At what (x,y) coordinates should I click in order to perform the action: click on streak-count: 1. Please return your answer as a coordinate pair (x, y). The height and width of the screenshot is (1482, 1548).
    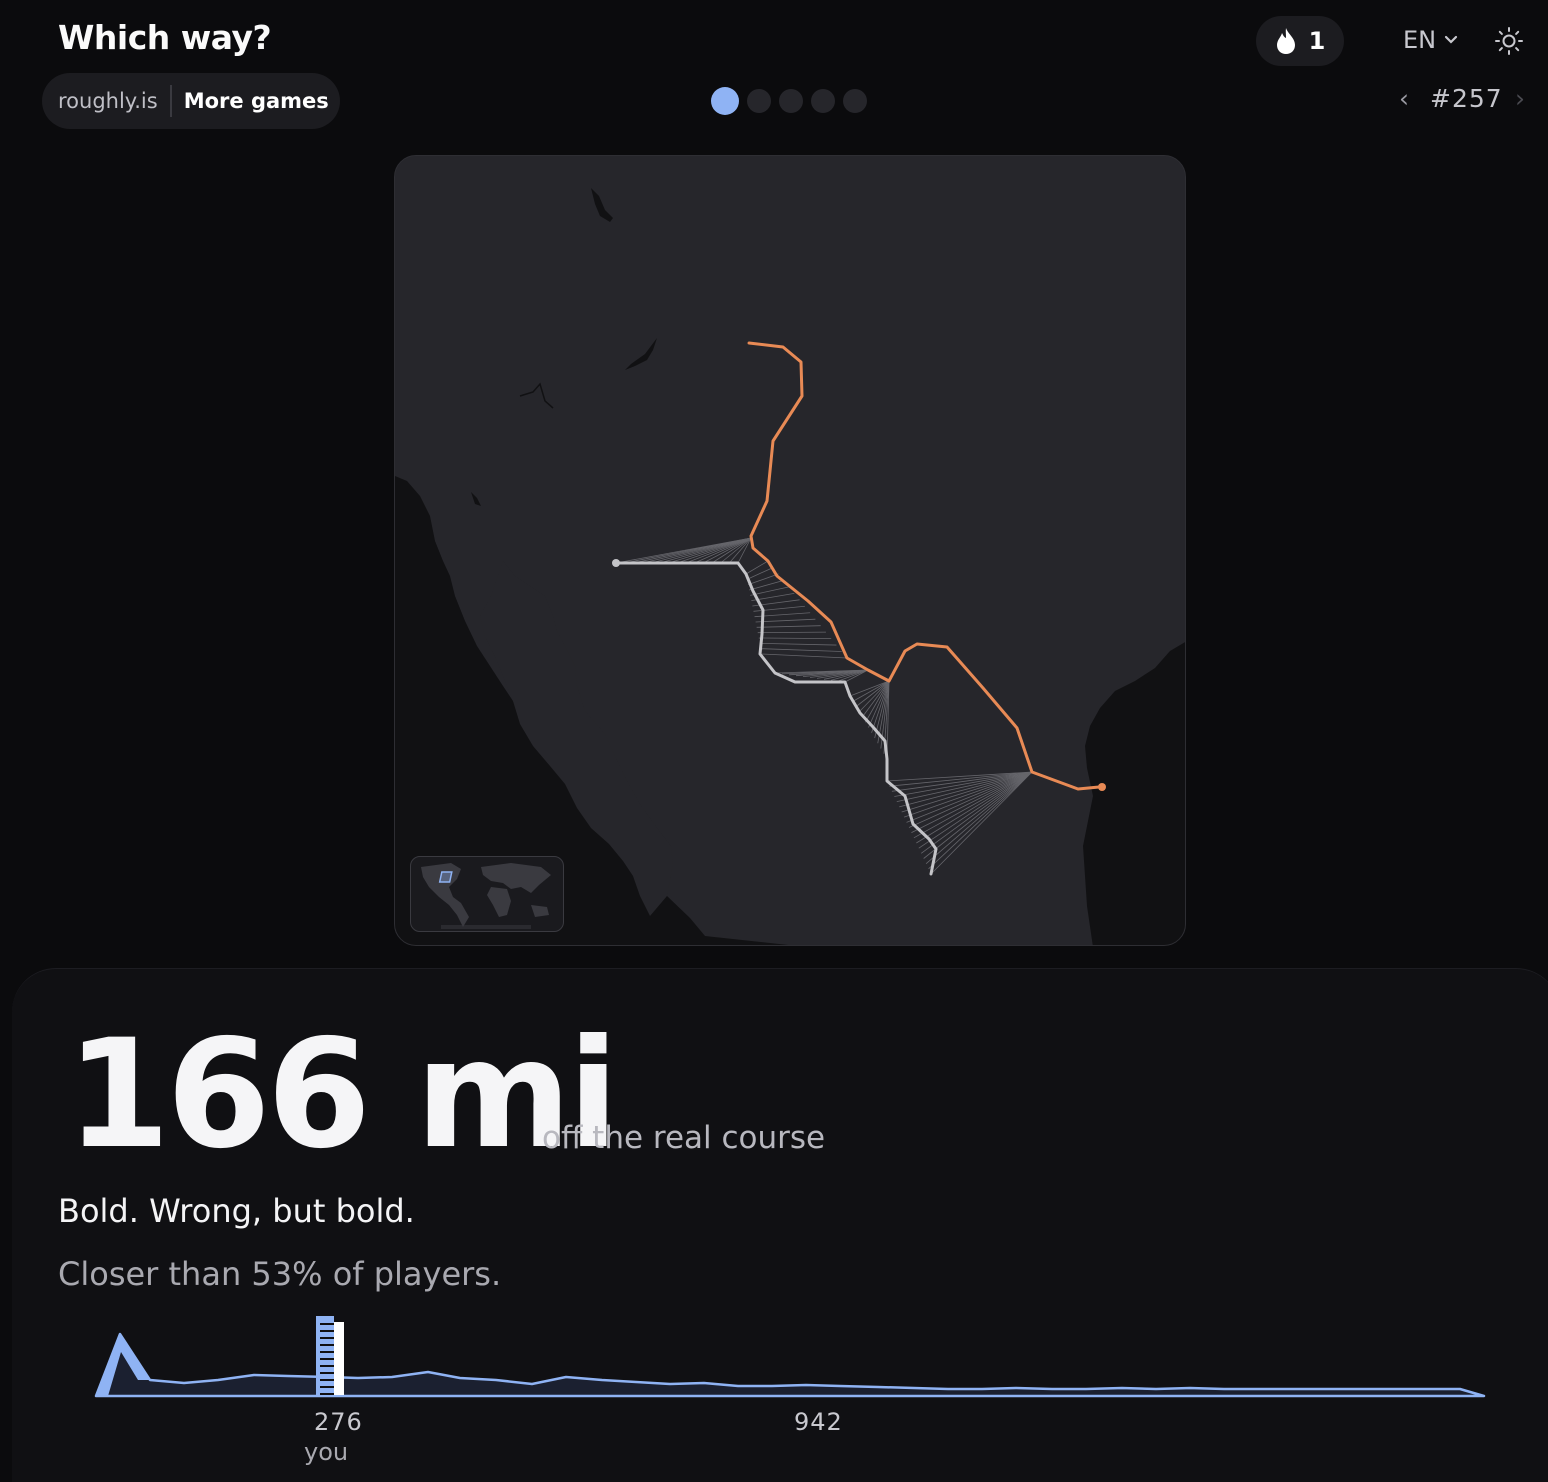
    Looking at the image, I should click on (1317, 41).